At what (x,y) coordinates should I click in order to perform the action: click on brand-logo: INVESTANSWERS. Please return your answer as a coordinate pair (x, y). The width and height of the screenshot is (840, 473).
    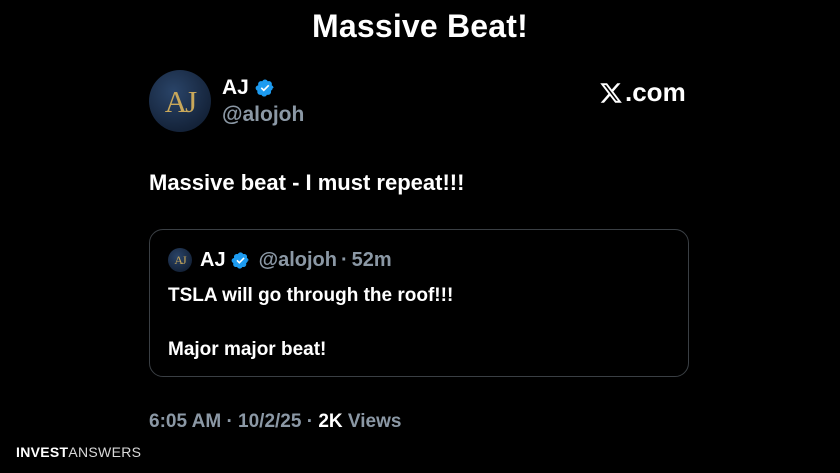
    Looking at the image, I should click on (78, 452).